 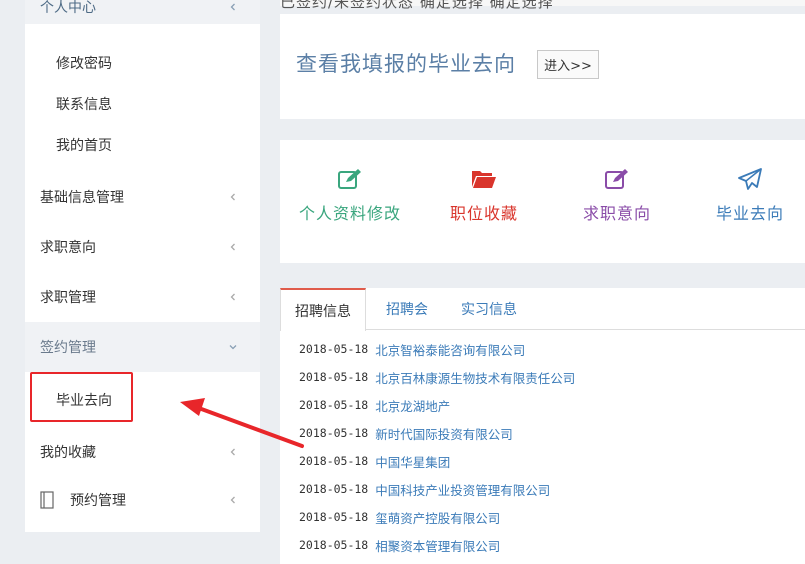 I want to click on company-link: 新时代国际投资有限公司, so click(x=444, y=433).